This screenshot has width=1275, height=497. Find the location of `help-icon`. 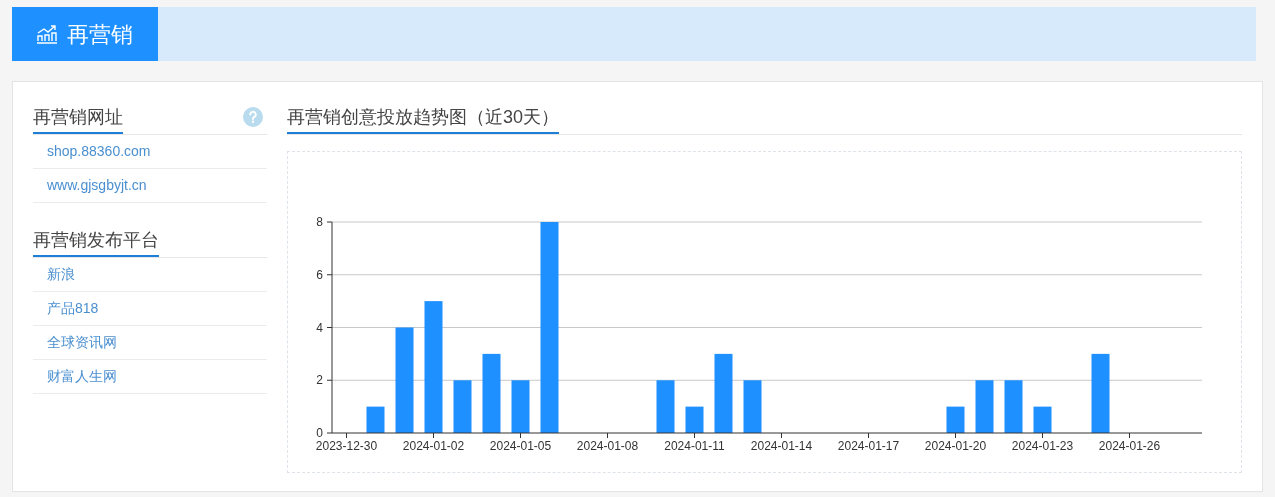

help-icon is located at coordinates (253, 117).